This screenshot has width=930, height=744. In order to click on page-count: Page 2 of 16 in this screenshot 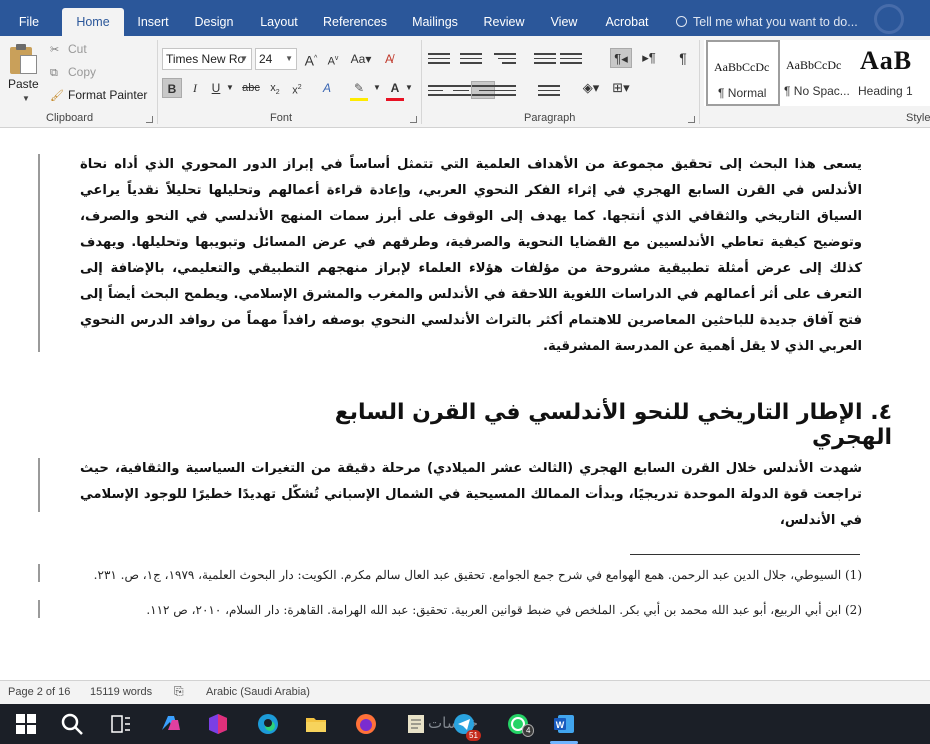, I will do `click(39, 692)`.